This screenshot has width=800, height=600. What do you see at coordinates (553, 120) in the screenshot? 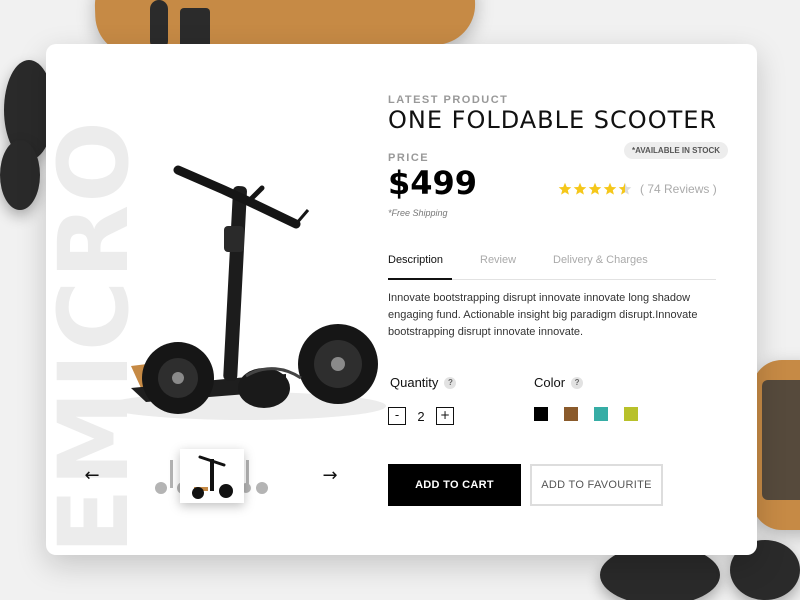
I see `product-title: ONE FOLDABLE SCOOTER` at bounding box center [553, 120].